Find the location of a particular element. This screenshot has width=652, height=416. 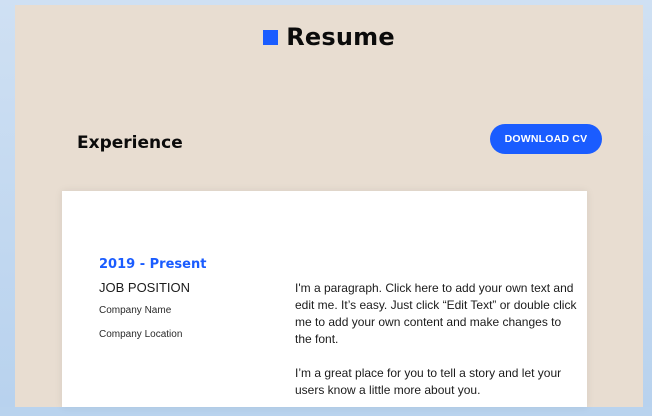

page-title: Resume is located at coordinates (329, 37).